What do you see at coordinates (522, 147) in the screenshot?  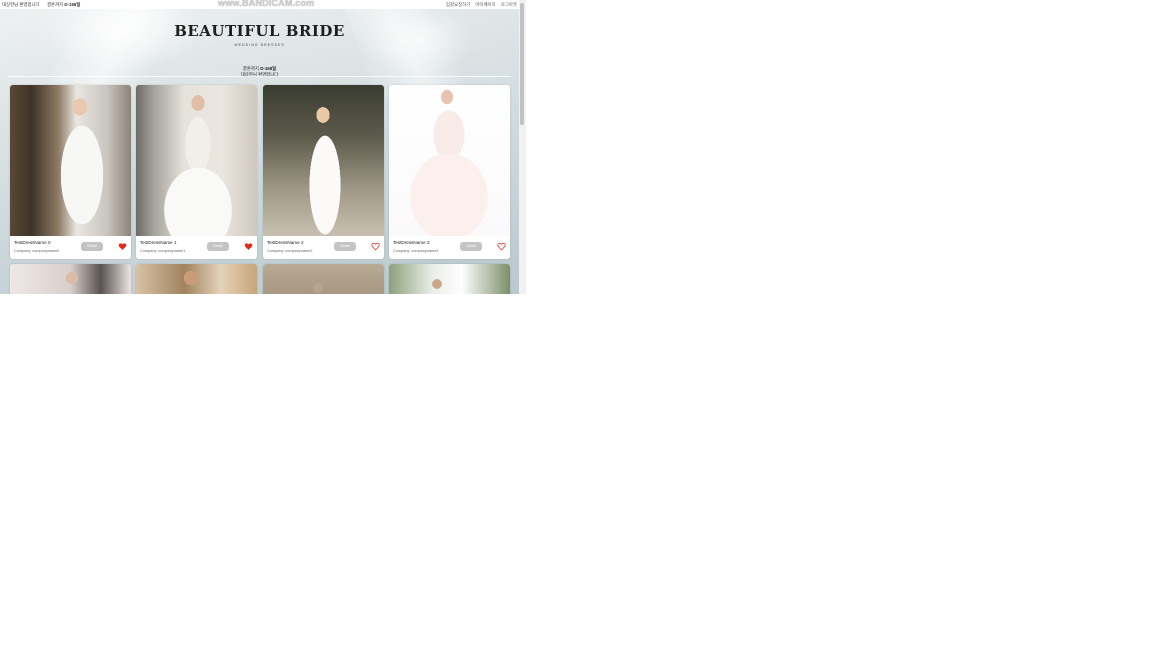 I see `scrollbar` at bounding box center [522, 147].